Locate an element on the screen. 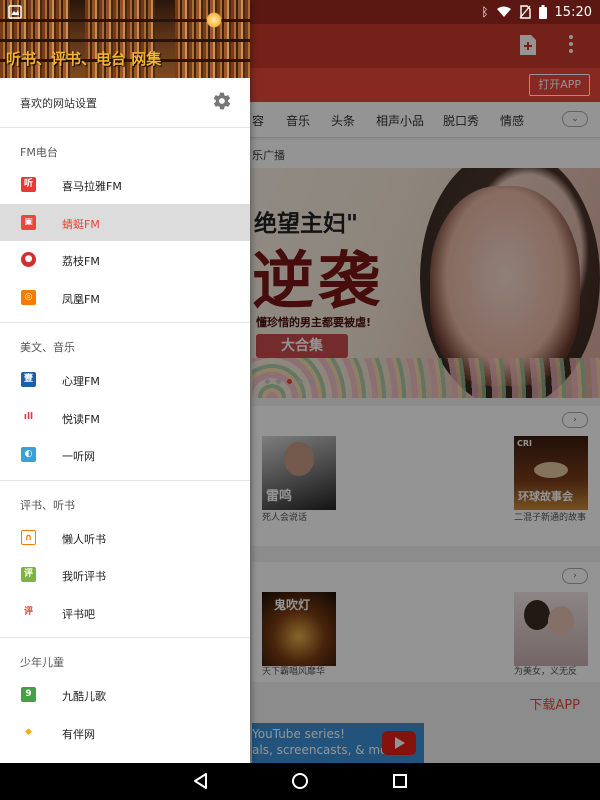 This screenshot has height=800, width=600. drawer-item-jiuku: 9 九酷儿歌 is located at coordinates (125, 695).